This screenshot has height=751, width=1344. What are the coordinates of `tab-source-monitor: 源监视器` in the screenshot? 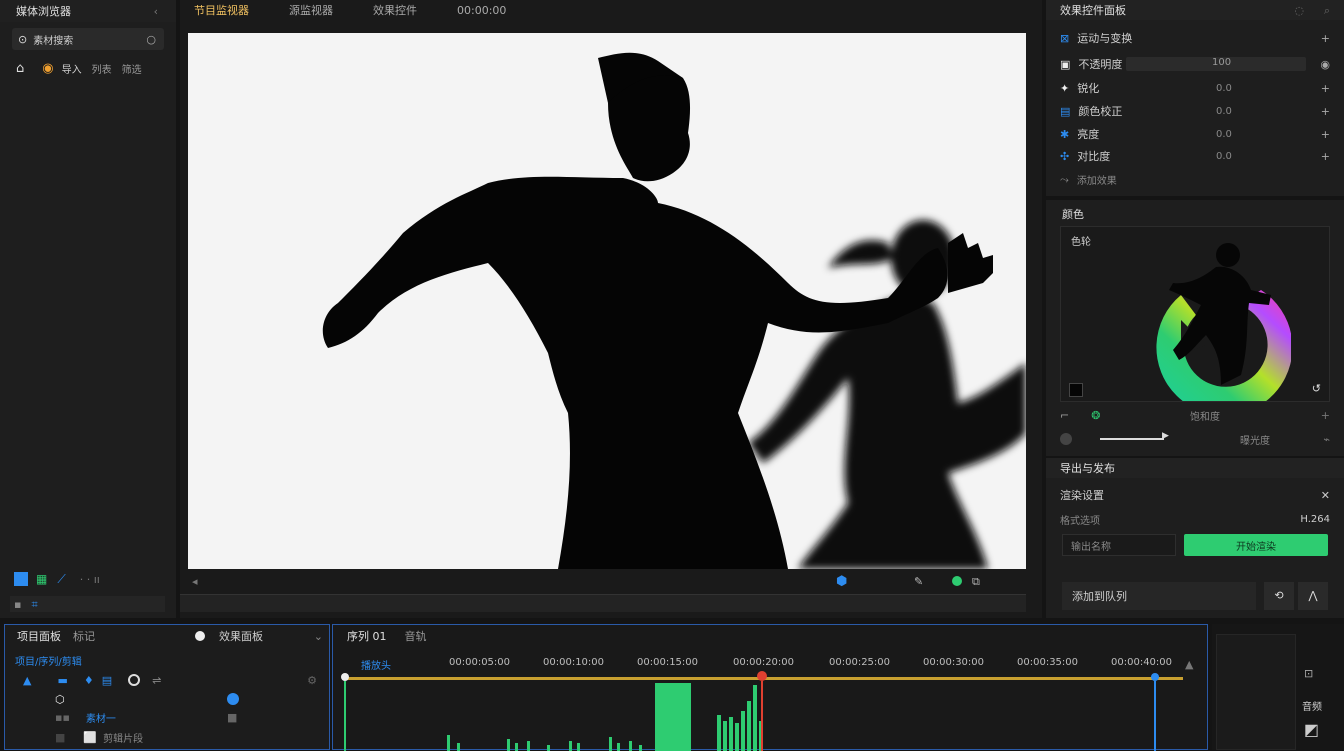 It's located at (311, 10).